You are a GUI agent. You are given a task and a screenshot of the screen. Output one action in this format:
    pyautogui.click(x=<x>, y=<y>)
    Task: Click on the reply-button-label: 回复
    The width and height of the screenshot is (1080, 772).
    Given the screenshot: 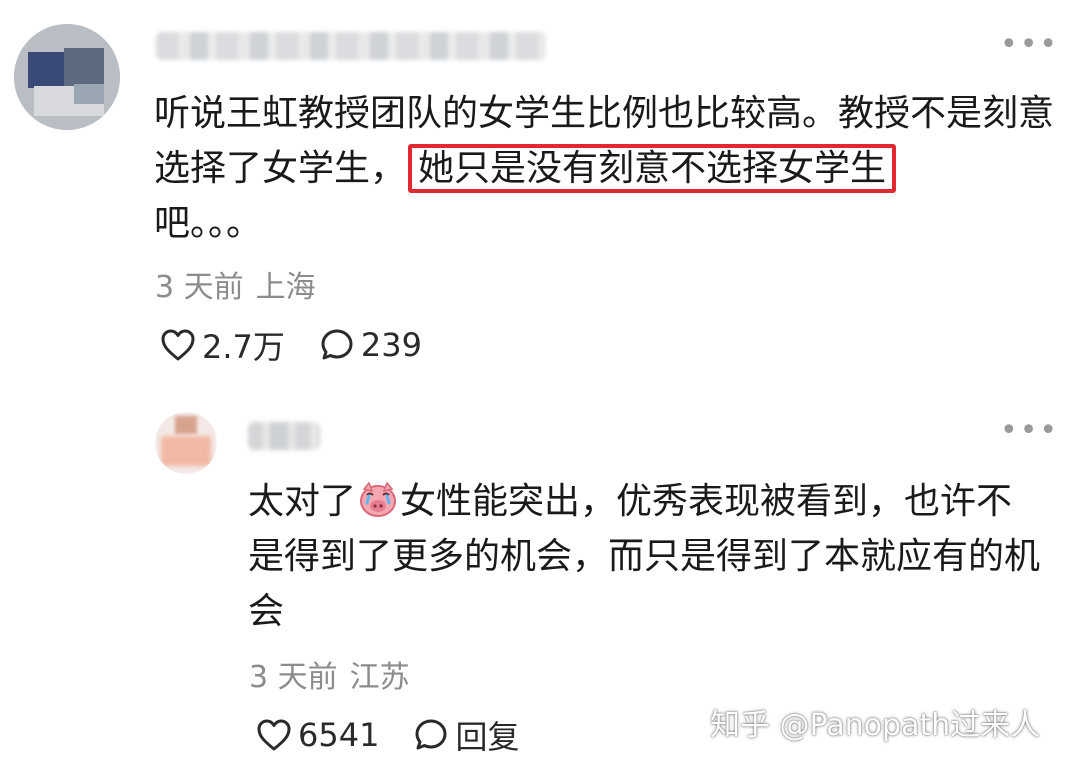 What is the action you would take?
    pyautogui.click(x=487, y=737)
    